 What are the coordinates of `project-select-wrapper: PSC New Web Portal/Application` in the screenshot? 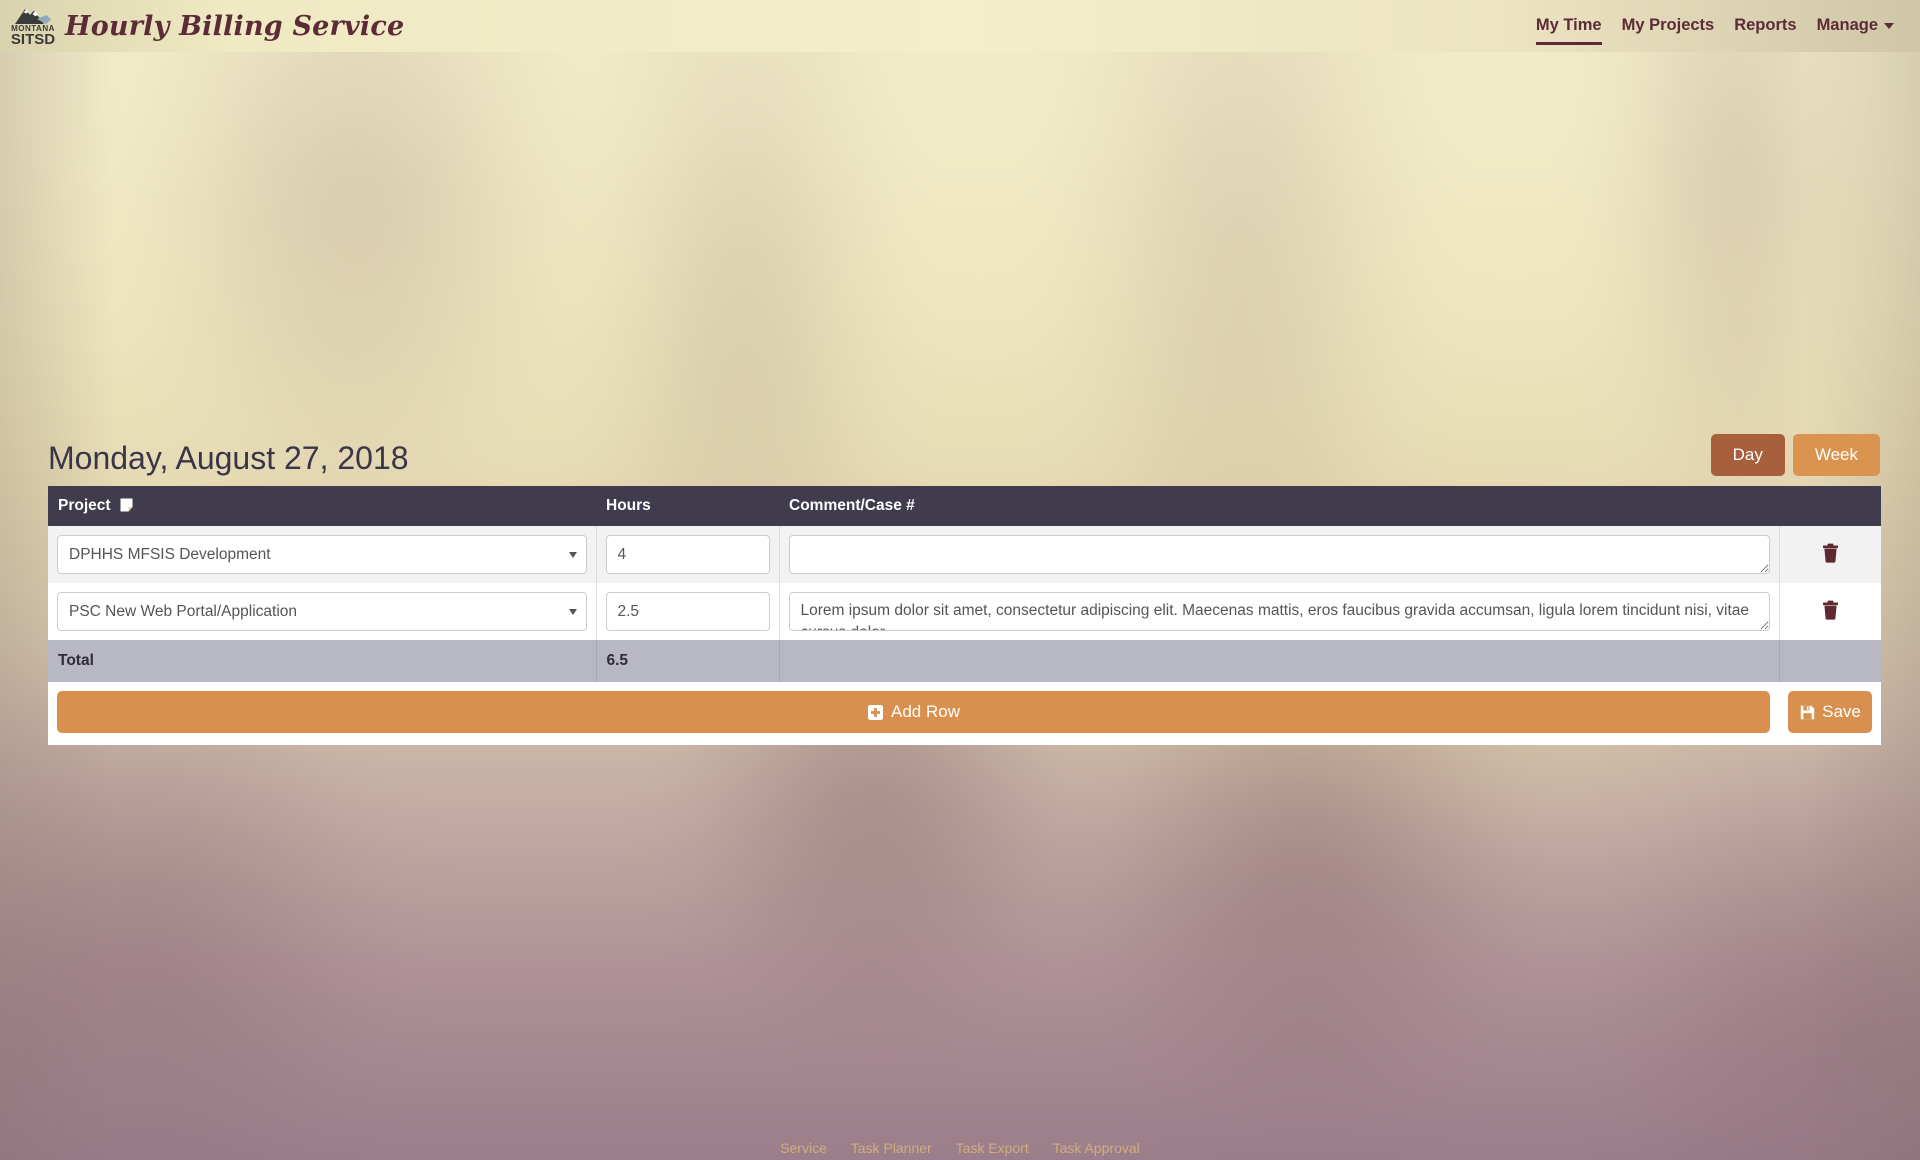 It's located at (322, 611).